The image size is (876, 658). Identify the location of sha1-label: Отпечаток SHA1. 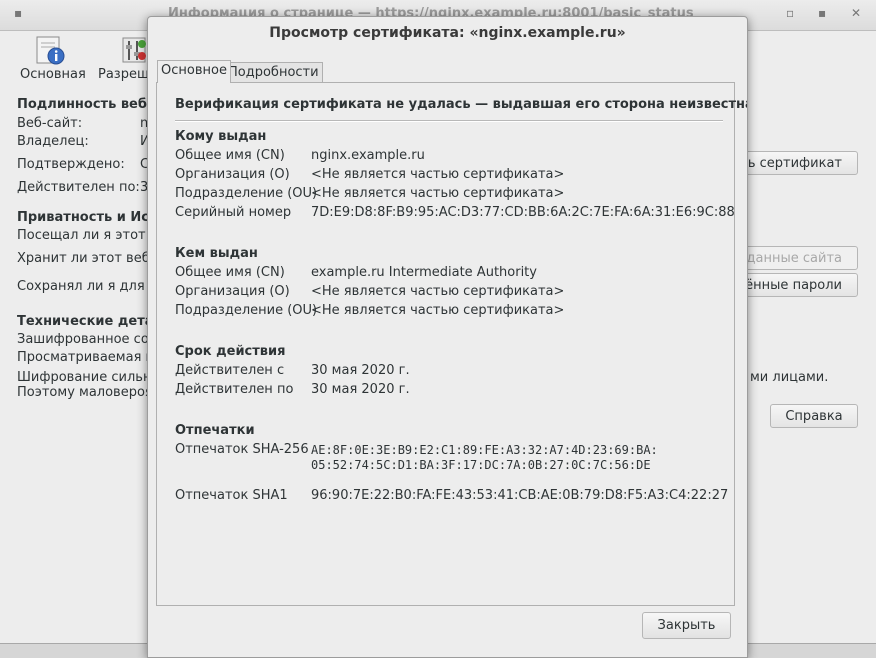
(231, 495).